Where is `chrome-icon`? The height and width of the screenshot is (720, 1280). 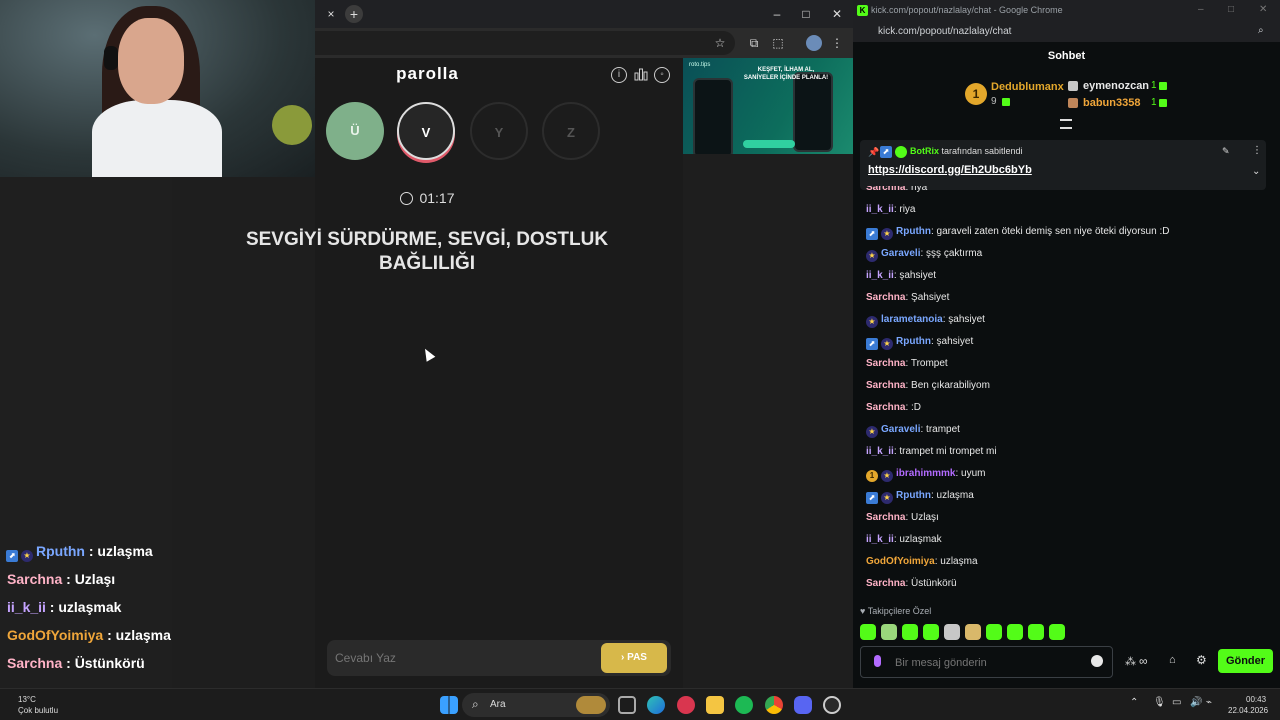 chrome-icon is located at coordinates (774, 705).